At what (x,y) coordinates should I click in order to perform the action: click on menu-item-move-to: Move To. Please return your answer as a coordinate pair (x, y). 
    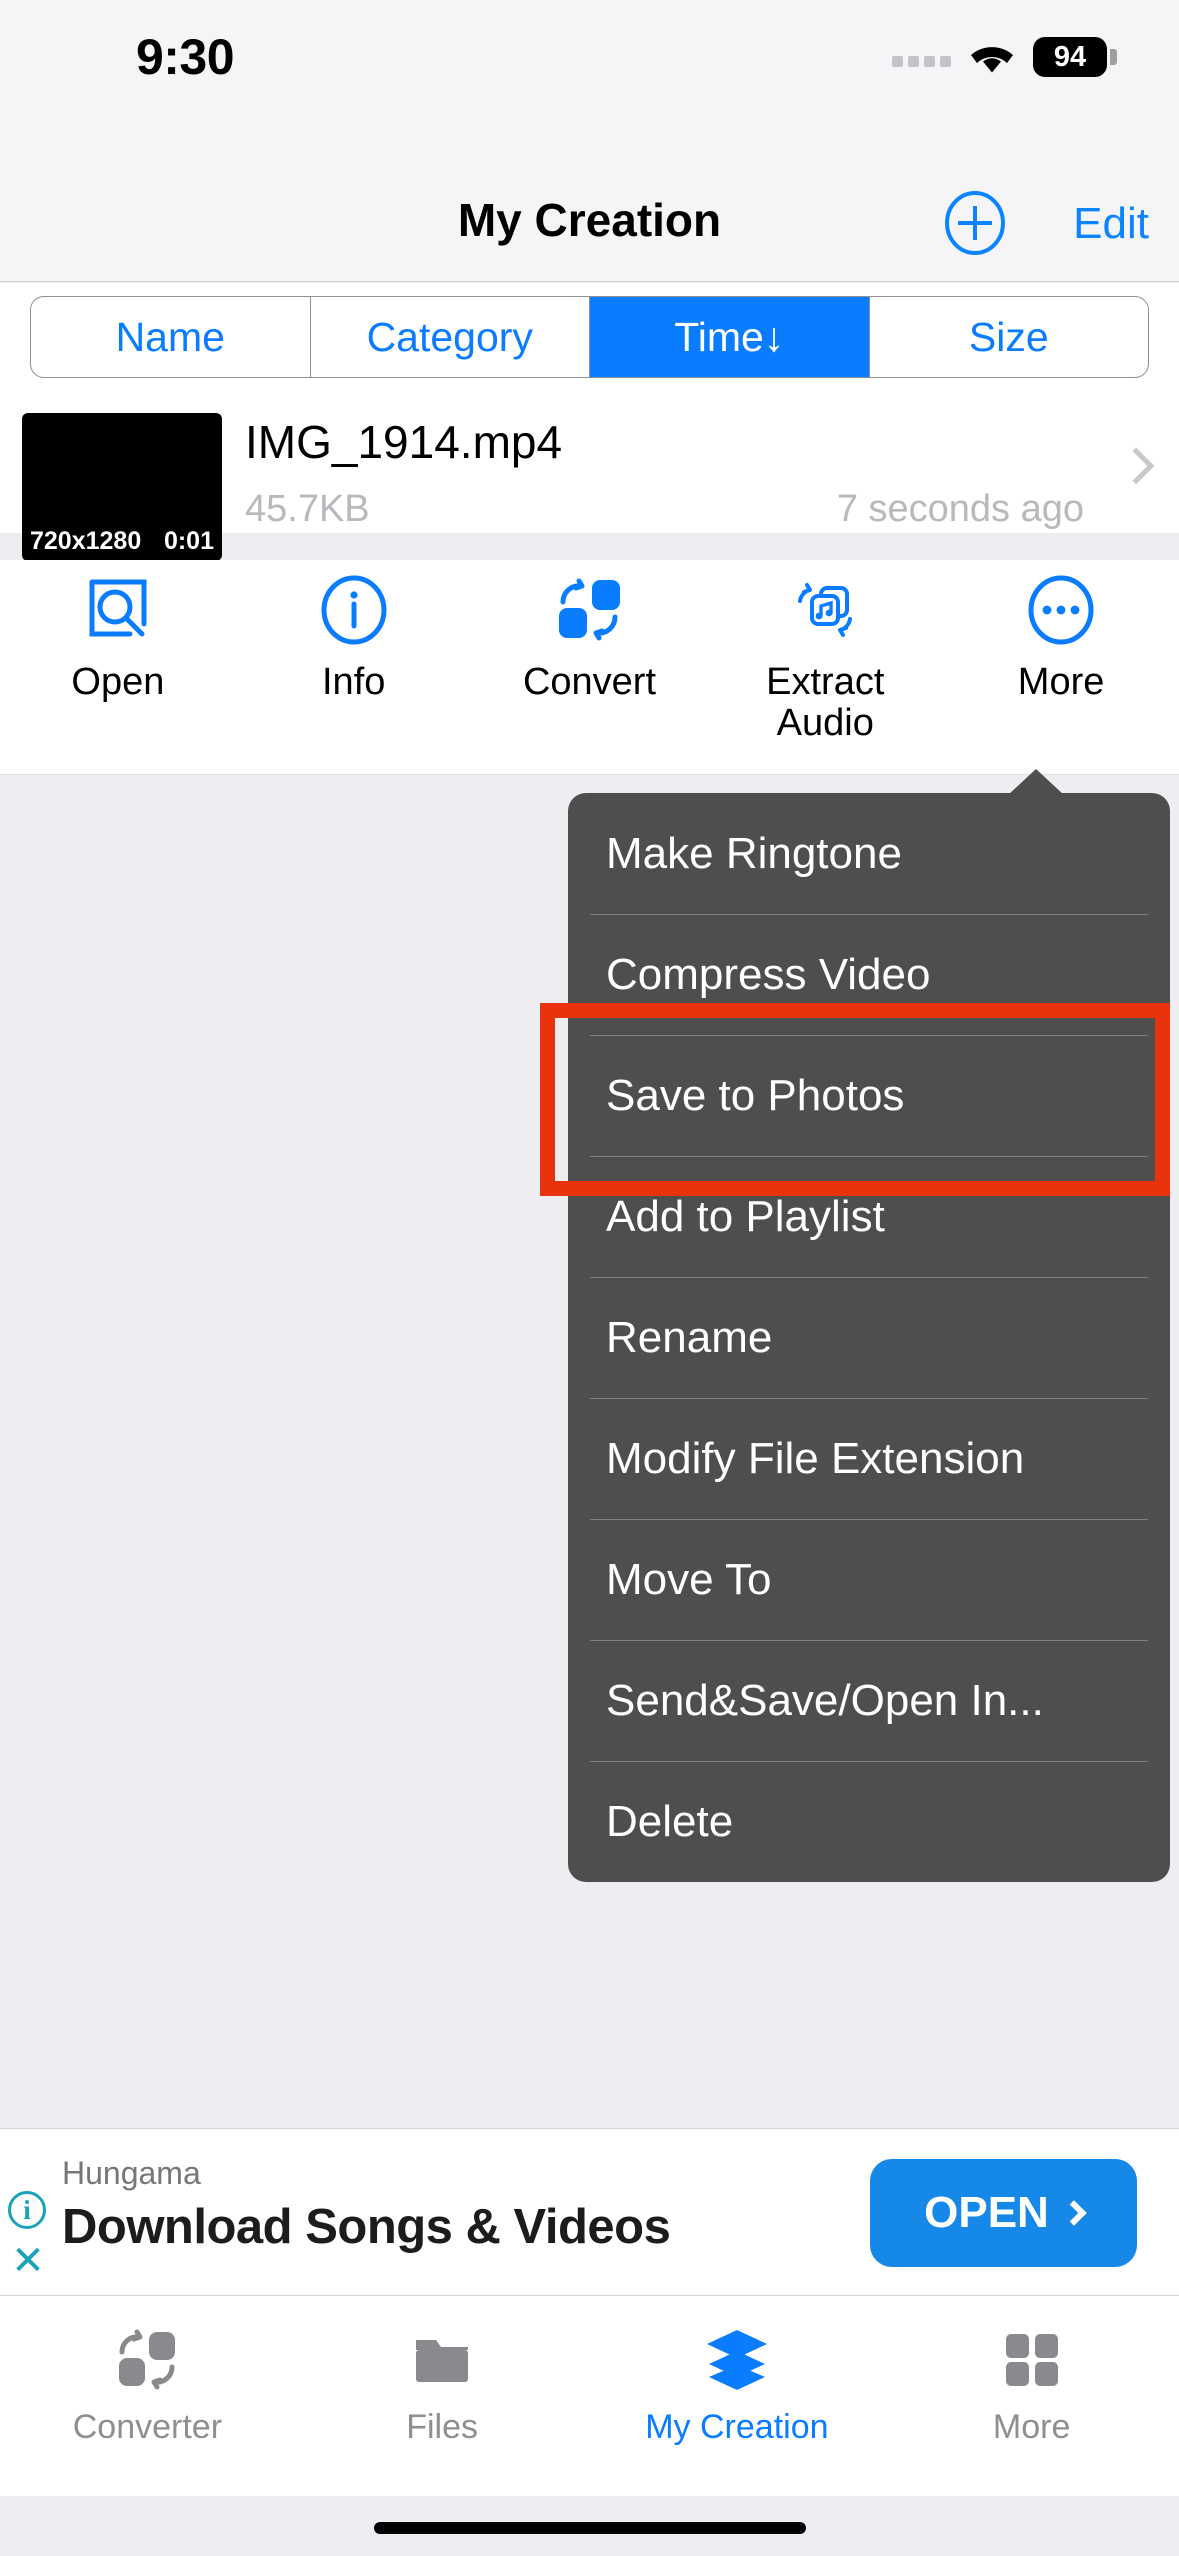
    Looking at the image, I should click on (869, 1579).